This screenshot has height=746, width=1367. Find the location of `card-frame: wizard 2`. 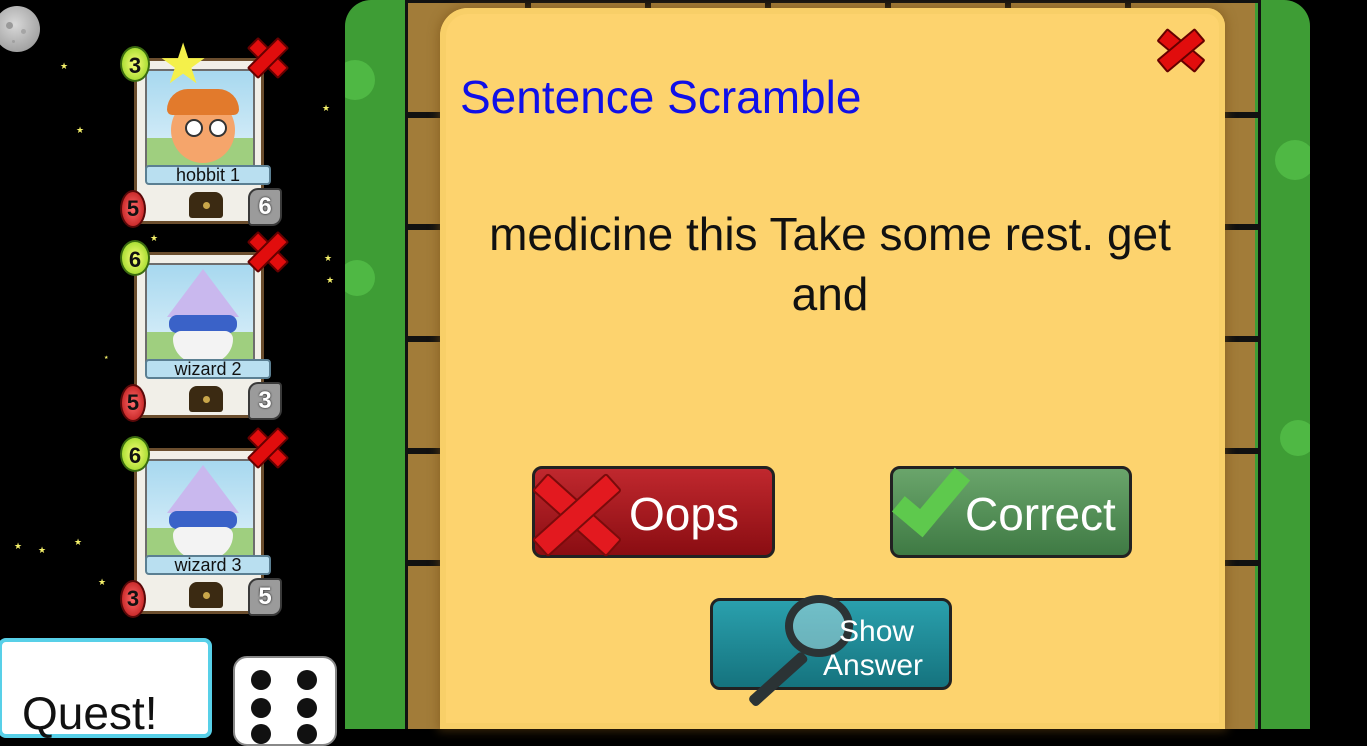

card-frame: wizard 2 is located at coordinates (202, 335).